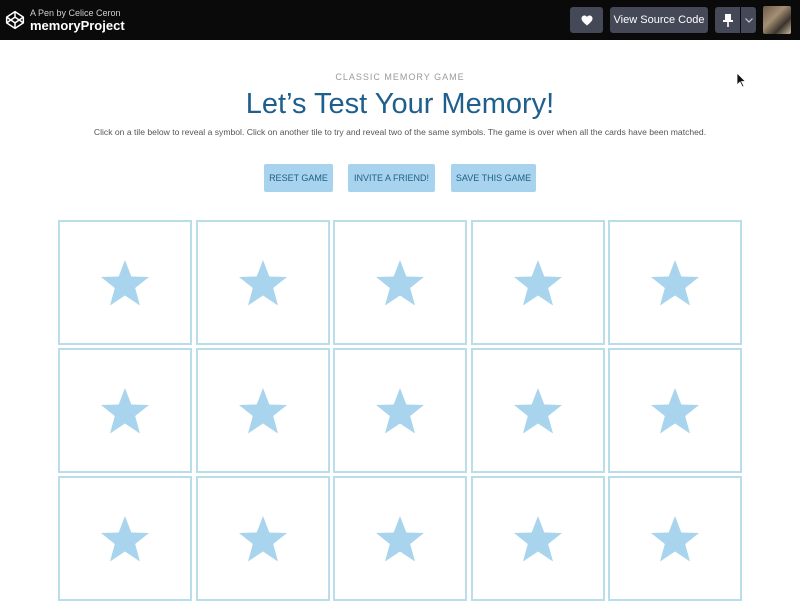  What do you see at coordinates (400, 104) in the screenshot?
I see `page-title: Let’s Test Your Memory!` at bounding box center [400, 104].